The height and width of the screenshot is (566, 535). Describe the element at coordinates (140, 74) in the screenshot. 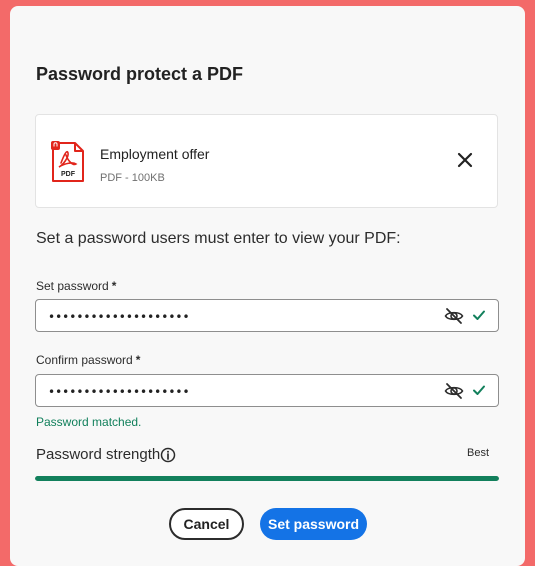

I see `dialog-title: Password protect a PDF` at that location.